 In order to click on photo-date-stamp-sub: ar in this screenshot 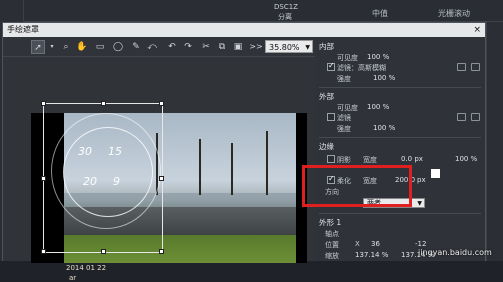, I will do `click(73, 278)`.